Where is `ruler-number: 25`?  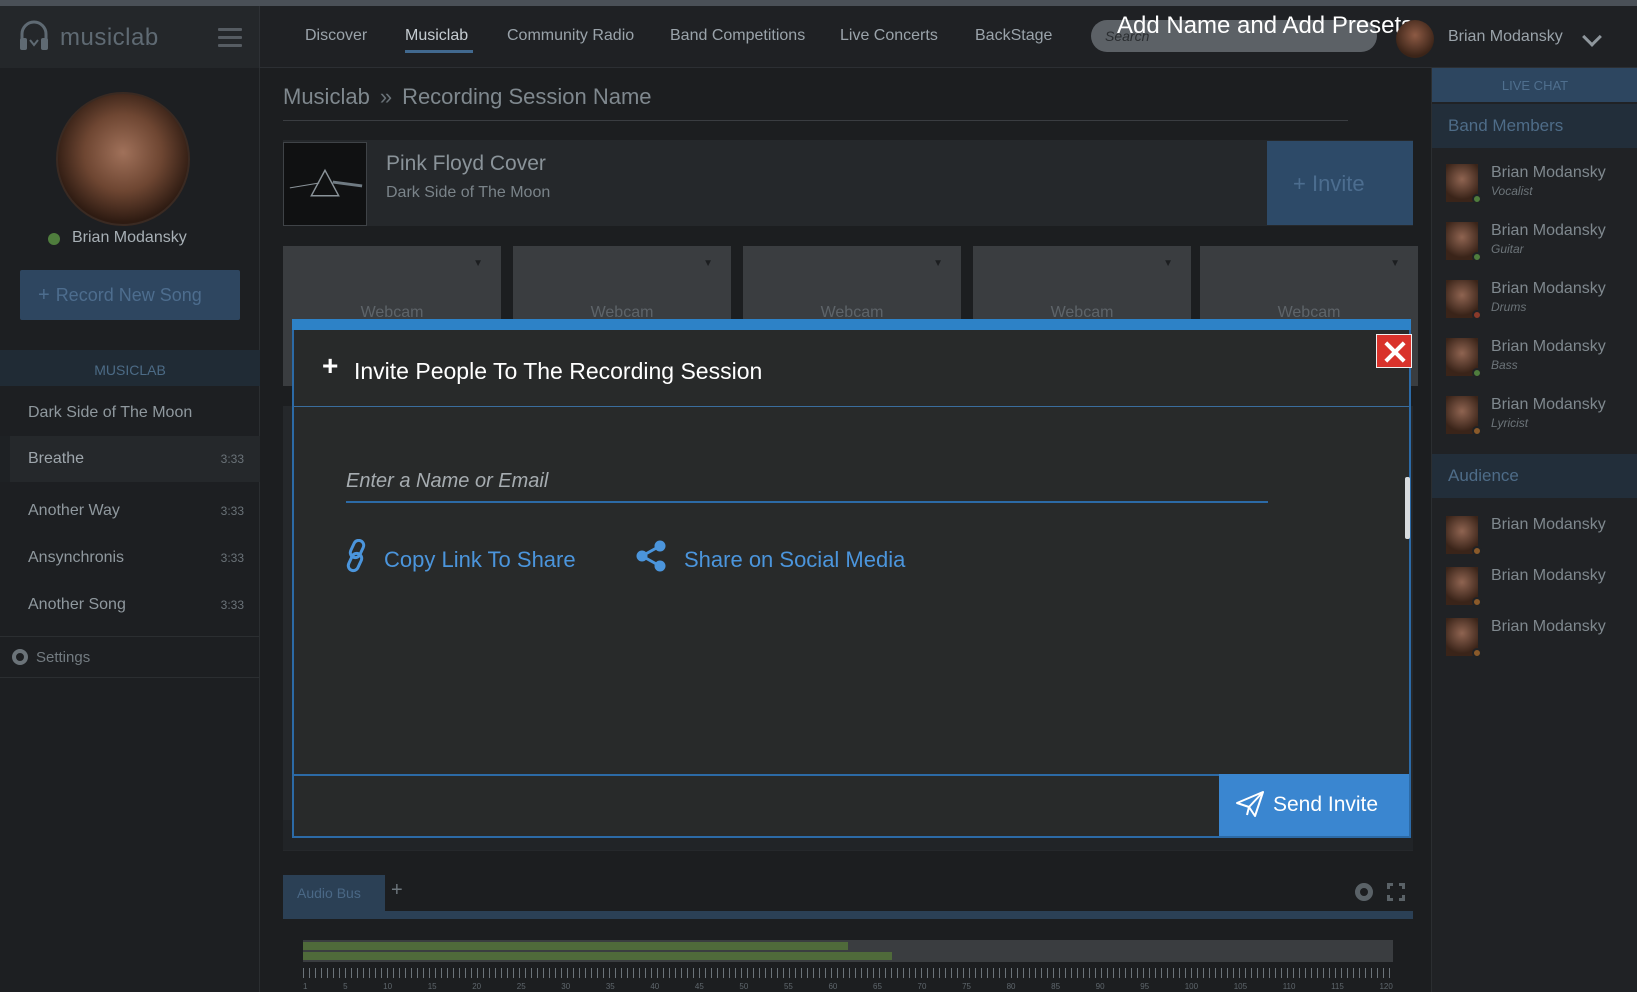
ruler-number: 25 is located at coordinates (521, 986).